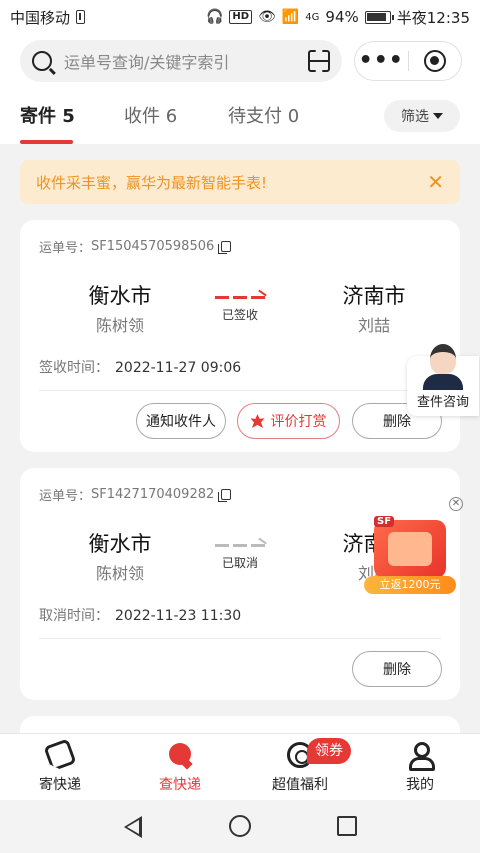  I want to click on waybill-number: SF1504570598506, so click(153, 246).